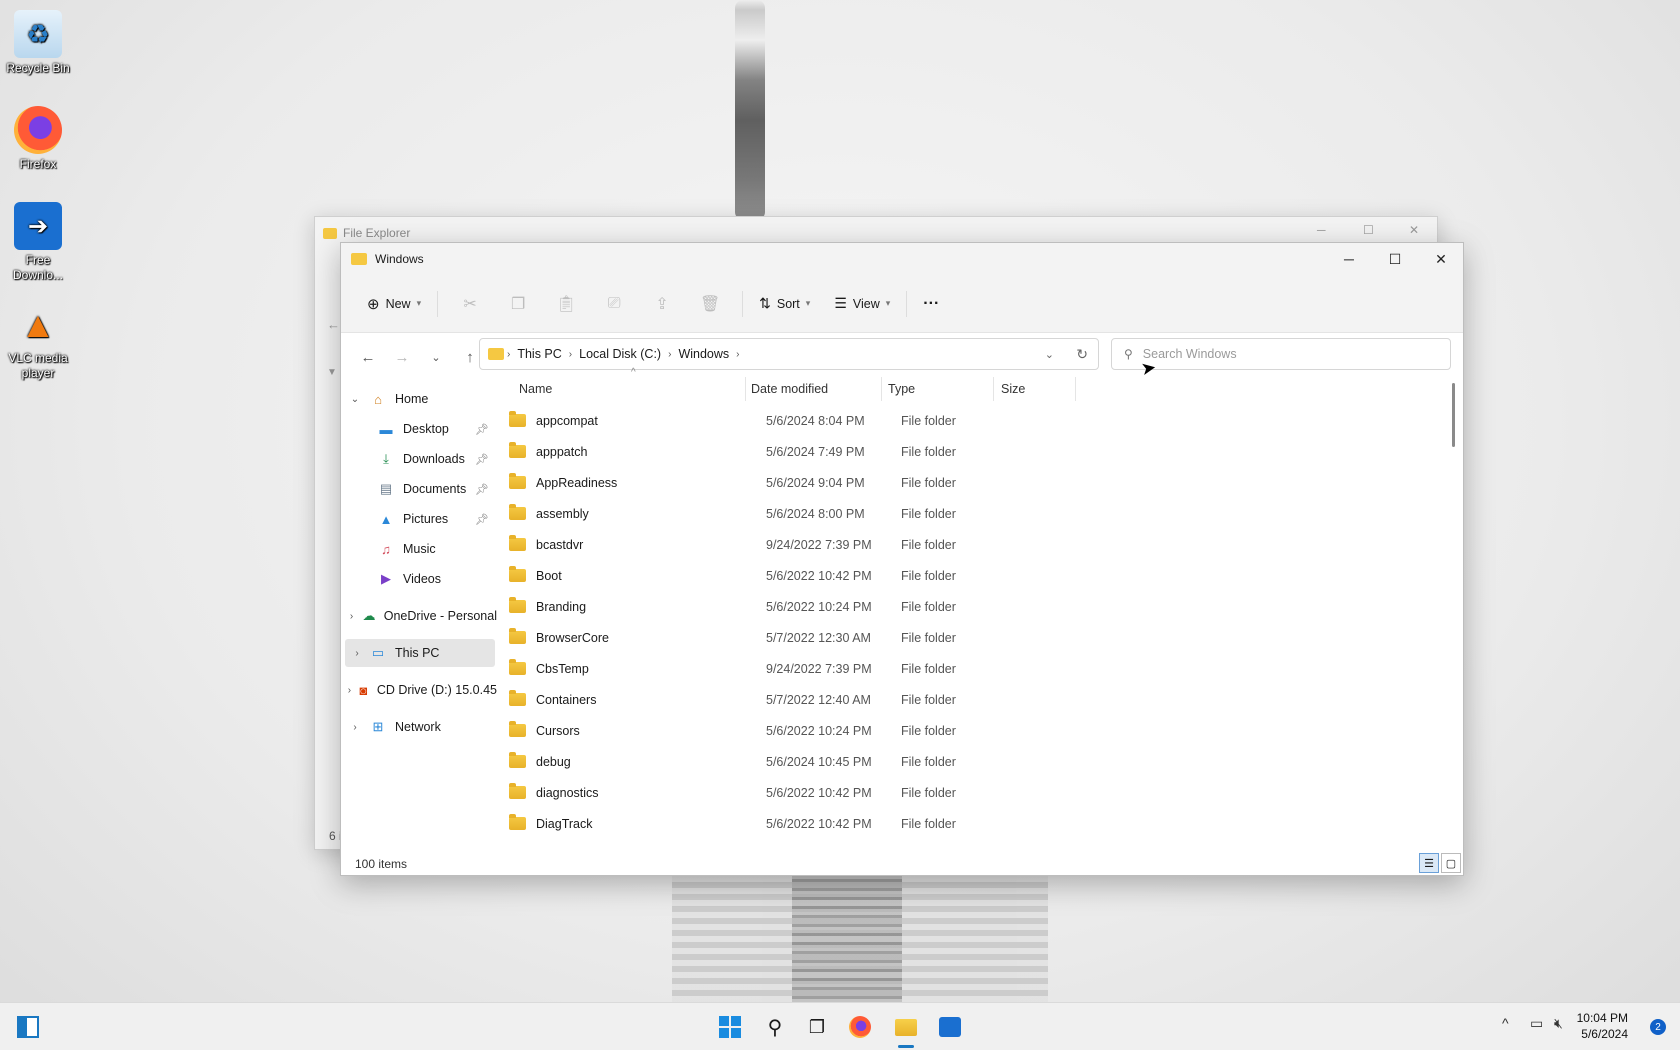 Image resolution: width=1680 pixels, height=1050 pixels. What do you see at coordinates (730, 1027) in the screenshot?
I see `start-button` at bounding box center [730, 1027].